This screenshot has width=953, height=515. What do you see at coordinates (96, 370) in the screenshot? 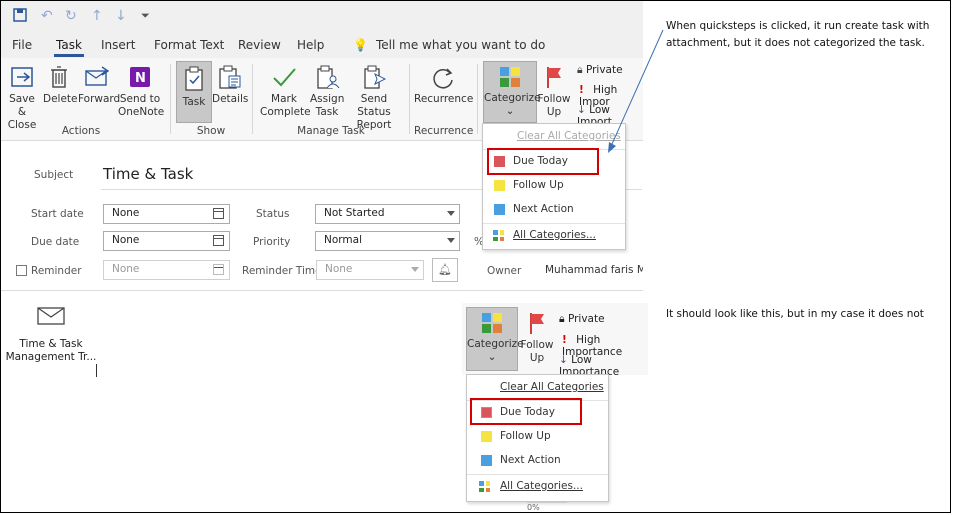
I see `text-cursor` at bounding box center [96, 370].